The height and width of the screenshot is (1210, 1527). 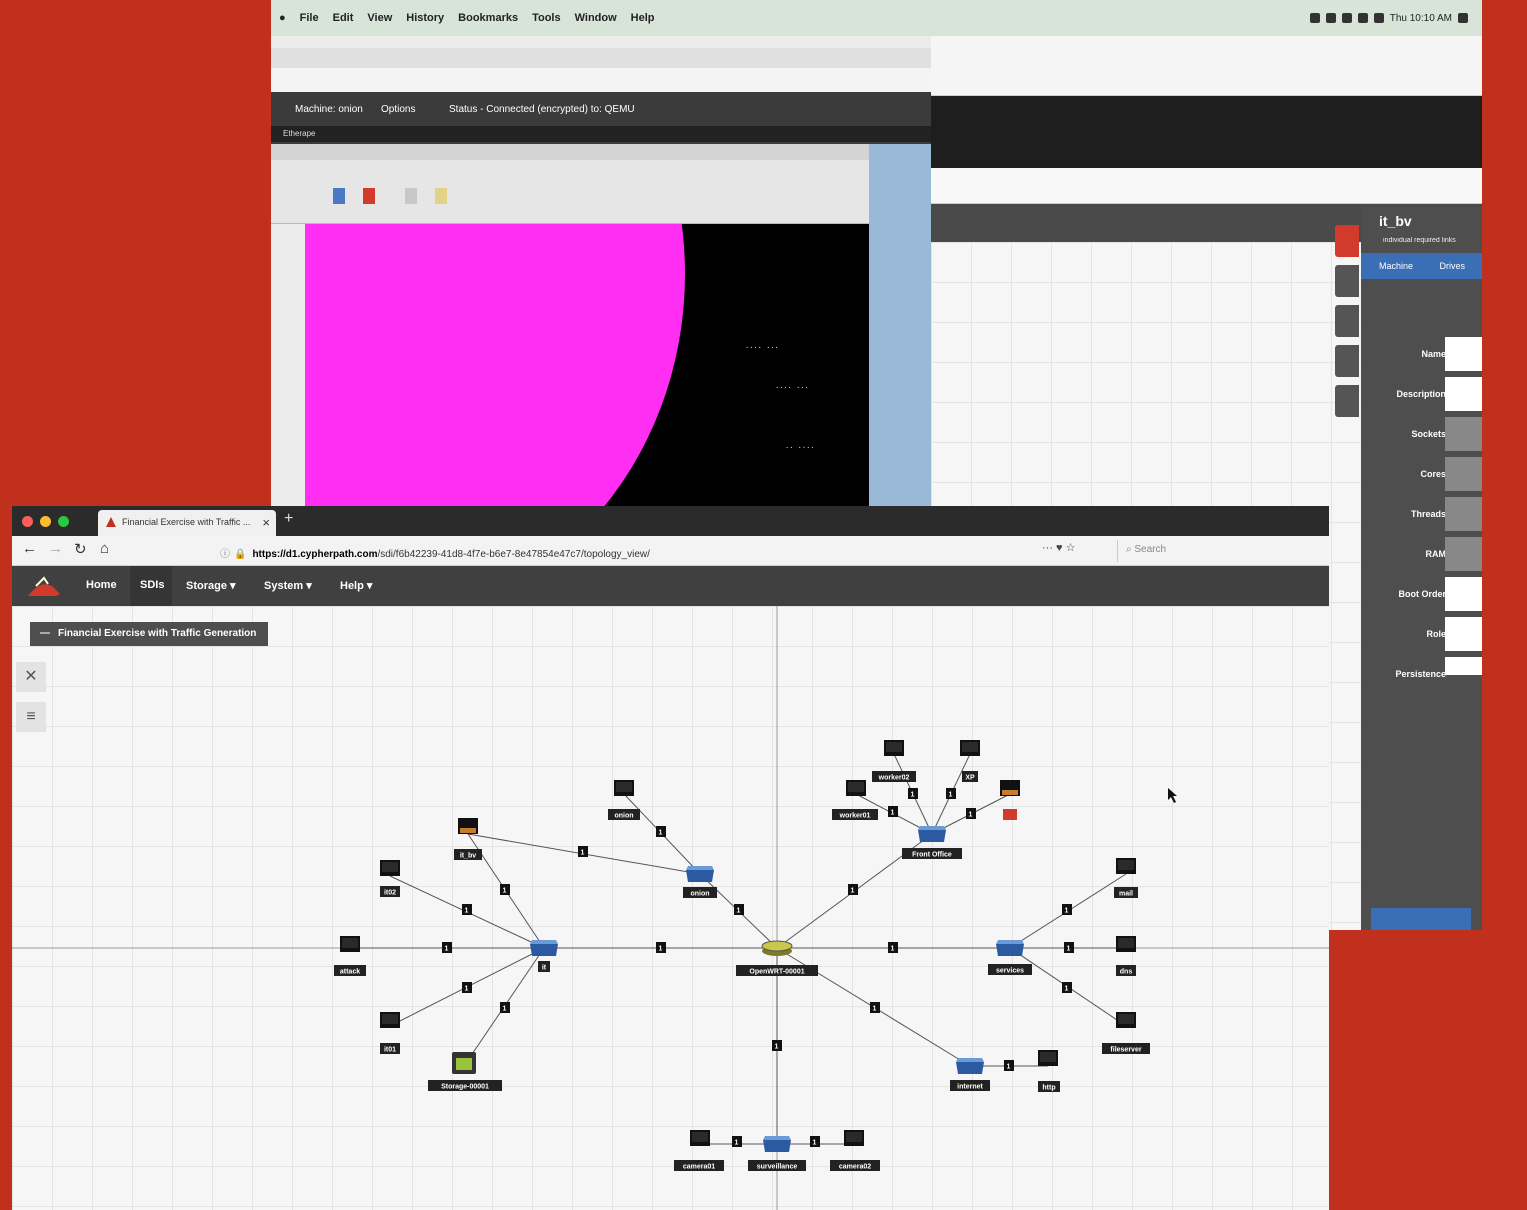 What do you see at coordinates (1421, 475) in the screenshot?
I see `field-cores: Cores` at bounding box center [1421, 475].